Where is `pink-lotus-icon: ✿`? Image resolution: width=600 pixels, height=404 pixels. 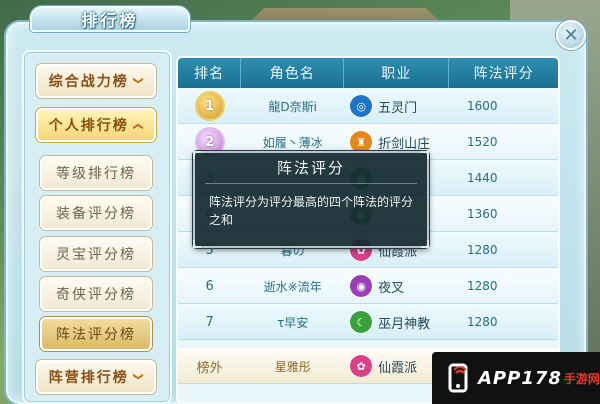
pink-lotus-icon: ✿ is located at coordinates (361, 366).